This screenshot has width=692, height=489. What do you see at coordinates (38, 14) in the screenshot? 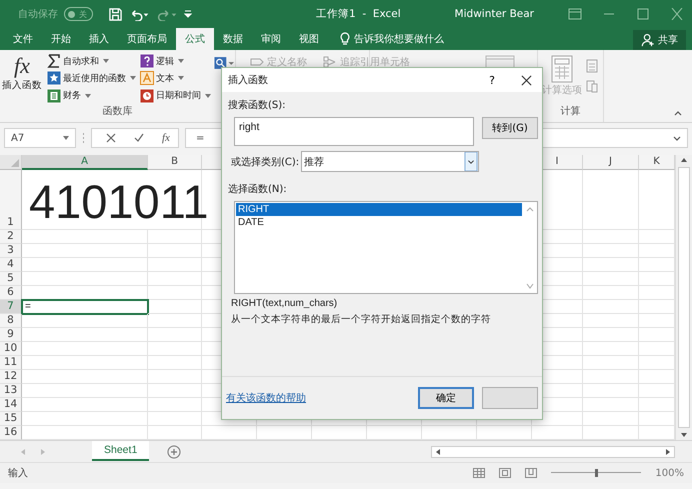
I see `autosave-label: 自动保存` at bounding box center [38, 14].